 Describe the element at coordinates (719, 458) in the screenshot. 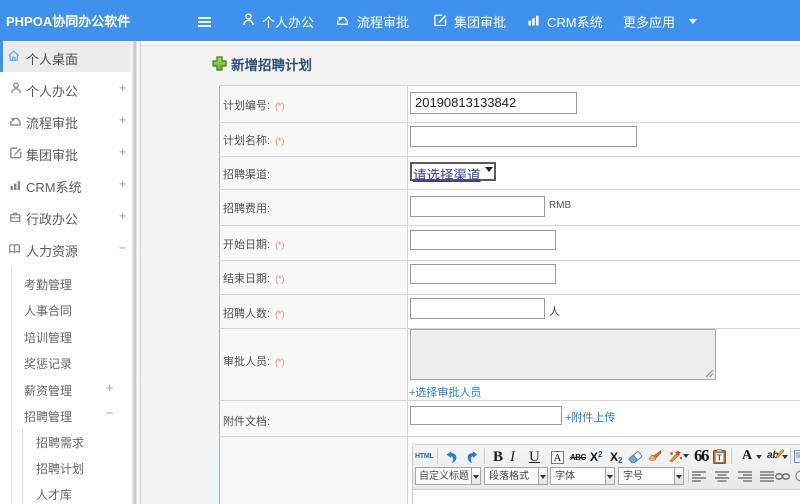

I see `svg-text: T` at that location.